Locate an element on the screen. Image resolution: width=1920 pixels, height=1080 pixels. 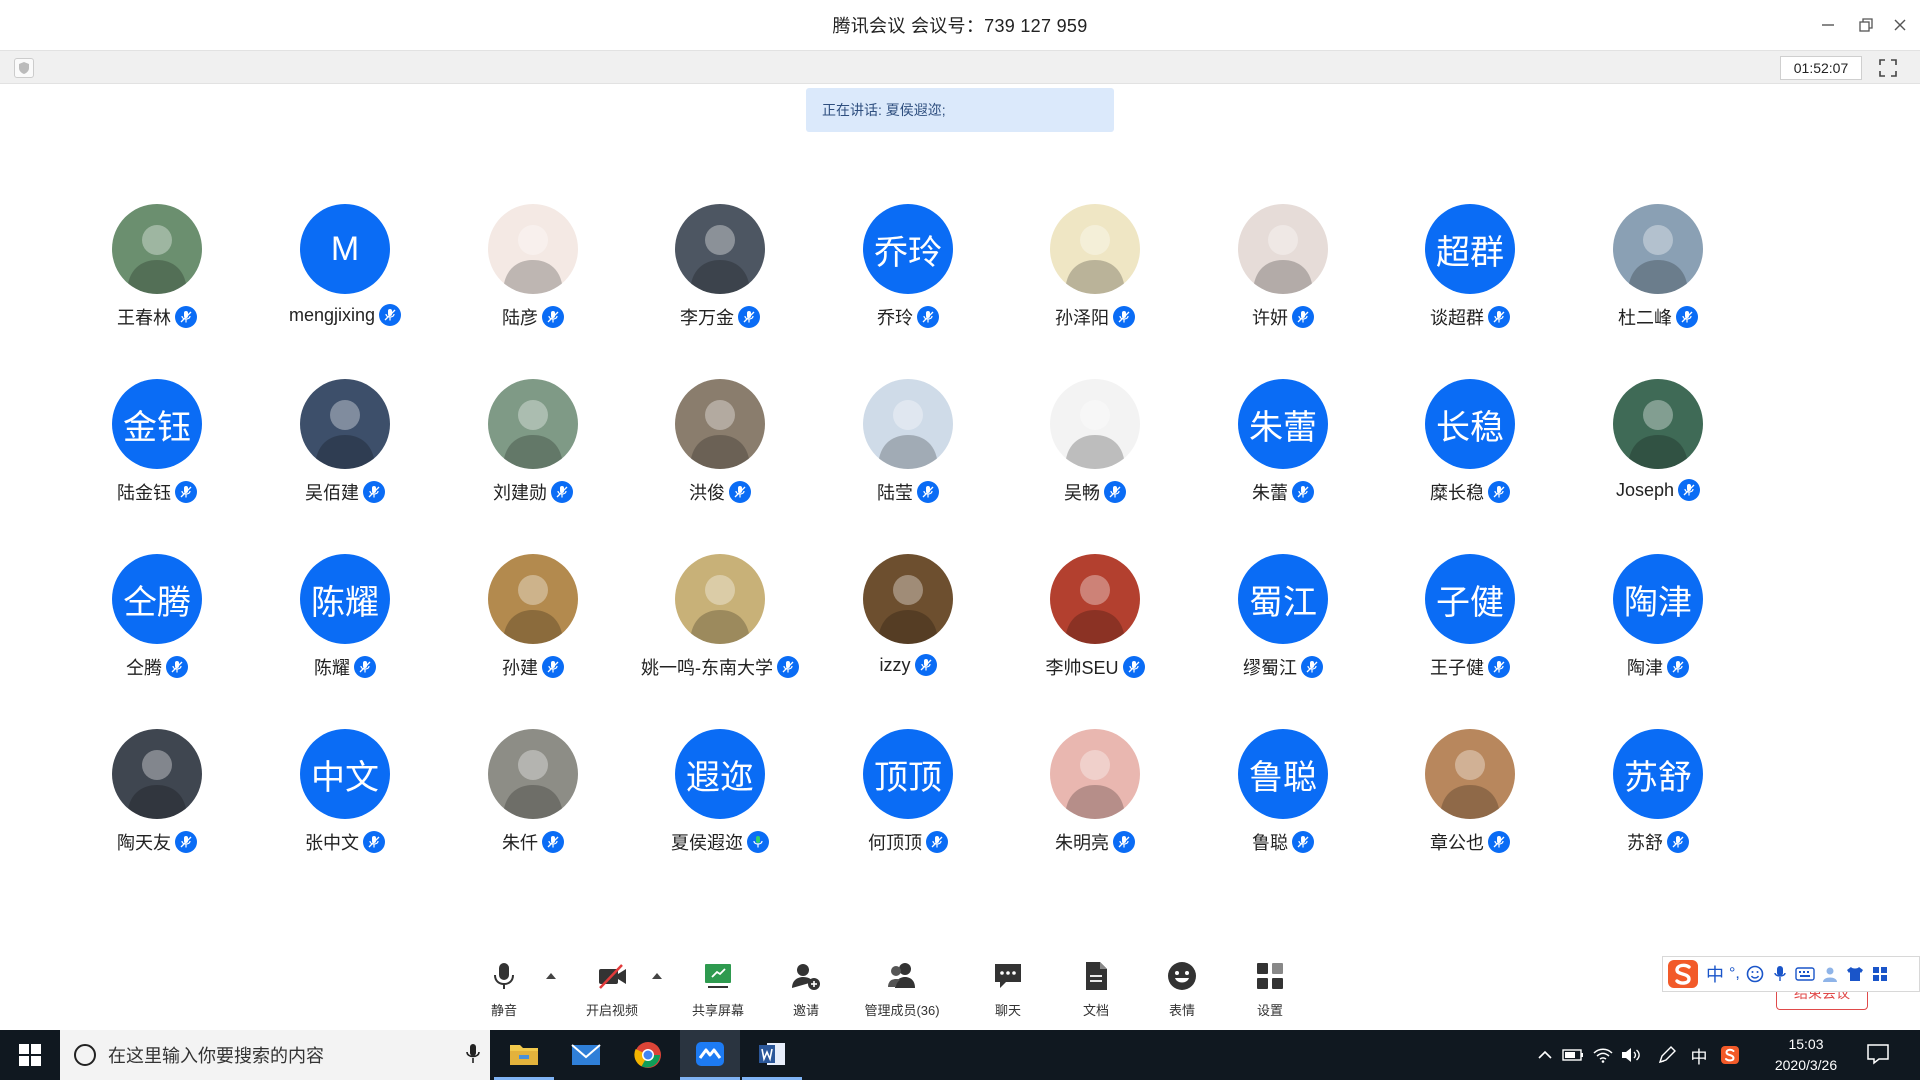
participant-avatar: 朱蕾 is located at coordinates (1283, 424).